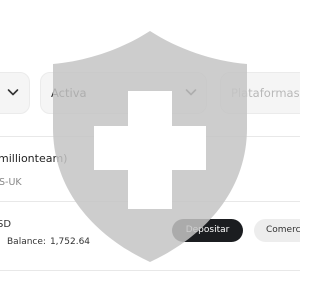 This screenshot has width=320, height=300. Describe the element at coordinates (69, 93) in the screenshot. I see `filter-status-value: Activa` at that location.